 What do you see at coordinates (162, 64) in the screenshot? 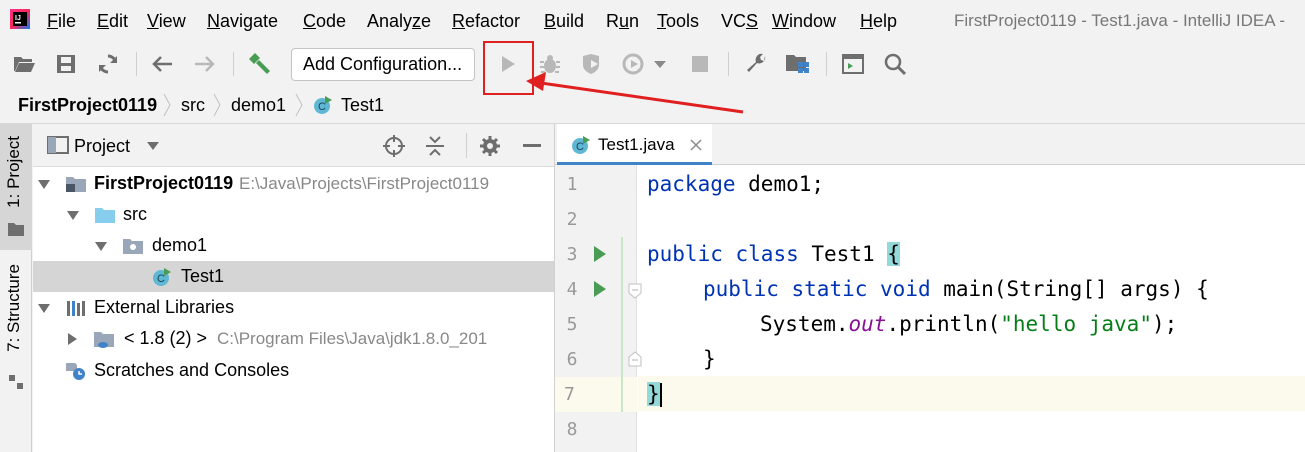
I see `back-arrow-icon` at bounding box center [162, 64].